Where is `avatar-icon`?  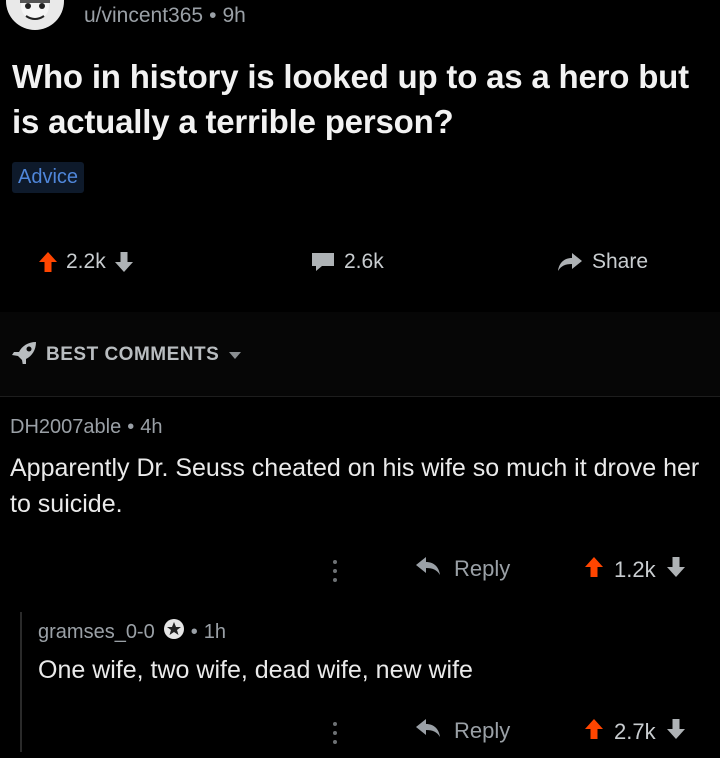 avatar-icon is located at coordinates (35, 15).